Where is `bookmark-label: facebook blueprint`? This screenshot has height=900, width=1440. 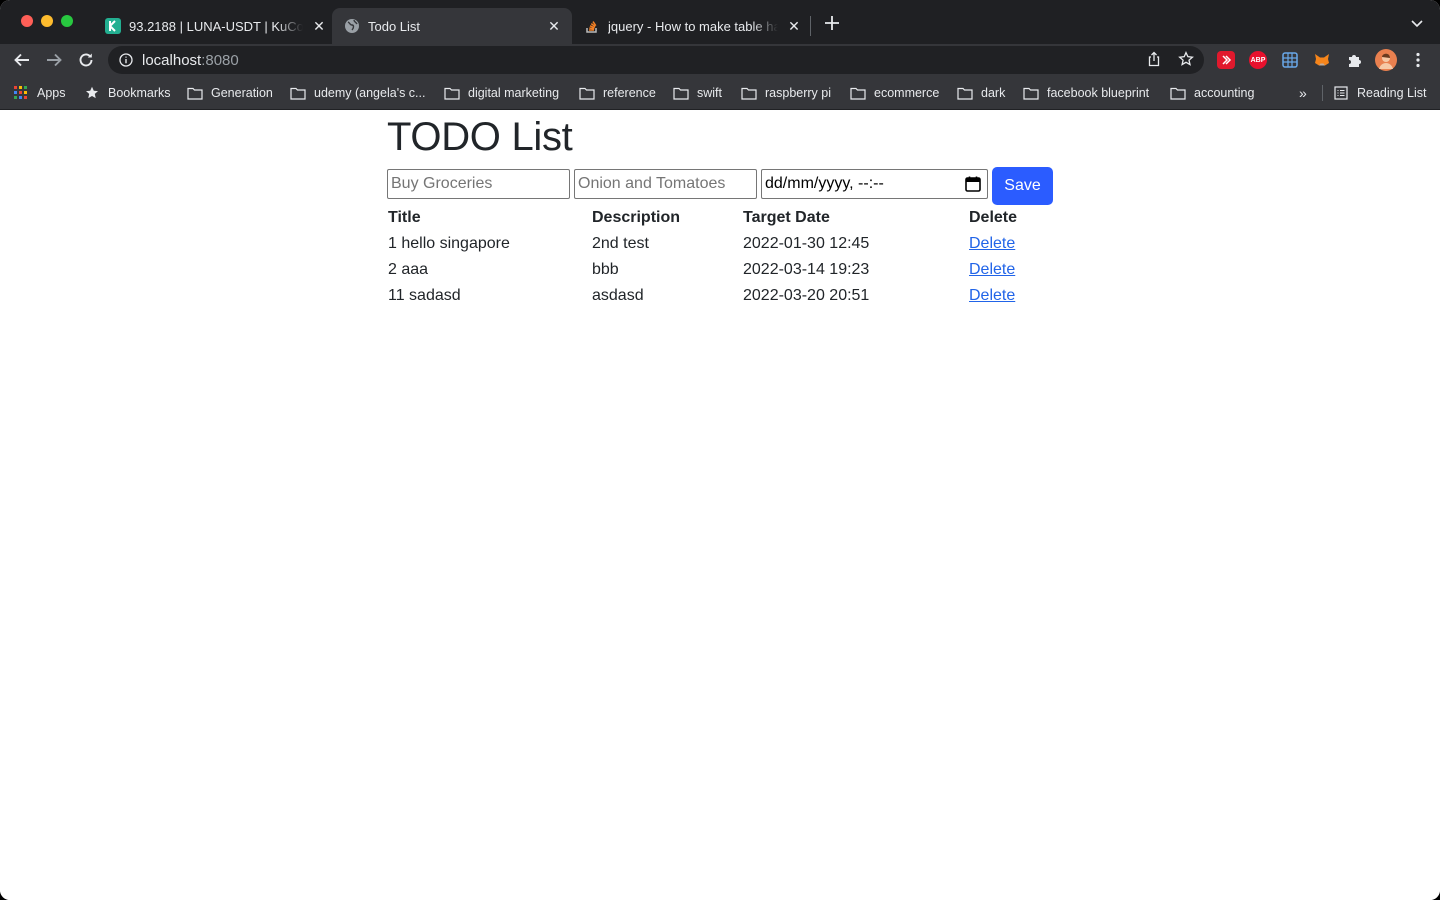
bookmark-label: facebook blueprint is located at coordinates (1098, 93).